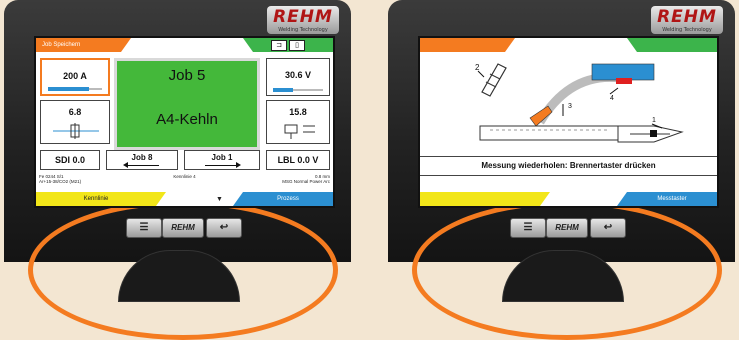 This screenshot has width=739, height=340. Describe the element at coordinates (298, 122) in the screenshot. I see `param-right-tile: 15.8` at that location.